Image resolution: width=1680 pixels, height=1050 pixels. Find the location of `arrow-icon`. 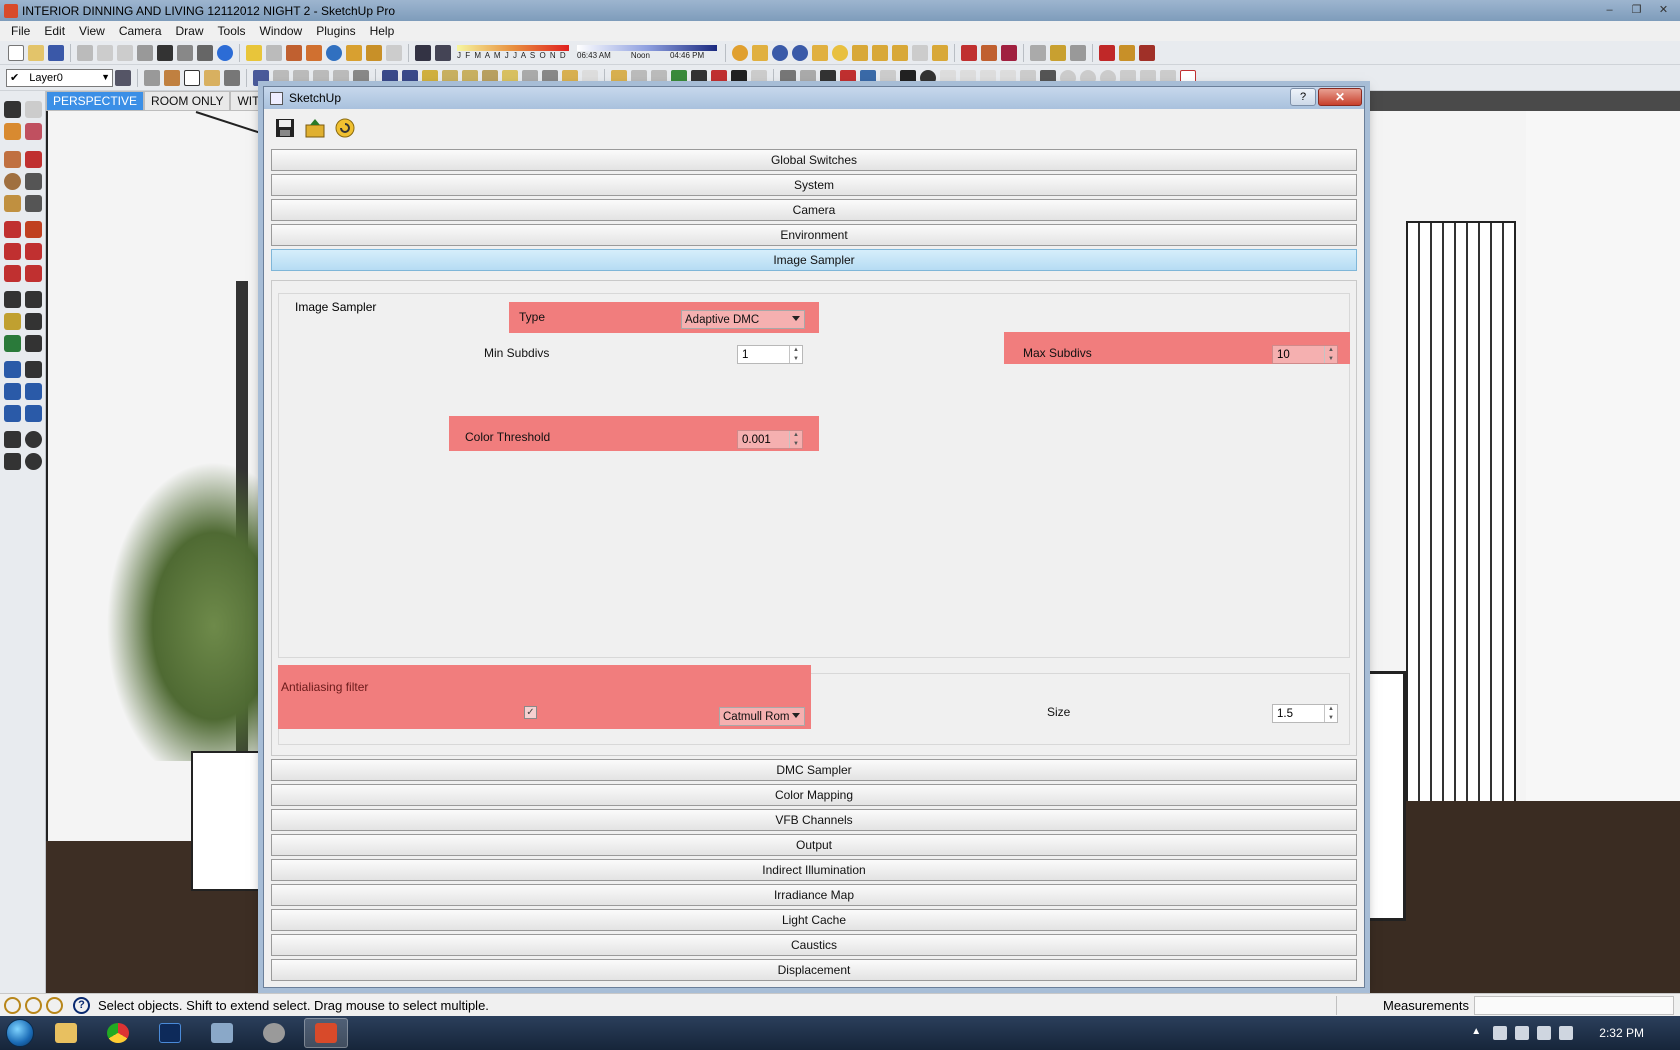

arrow-icon is located at coordinates (1168, 77).